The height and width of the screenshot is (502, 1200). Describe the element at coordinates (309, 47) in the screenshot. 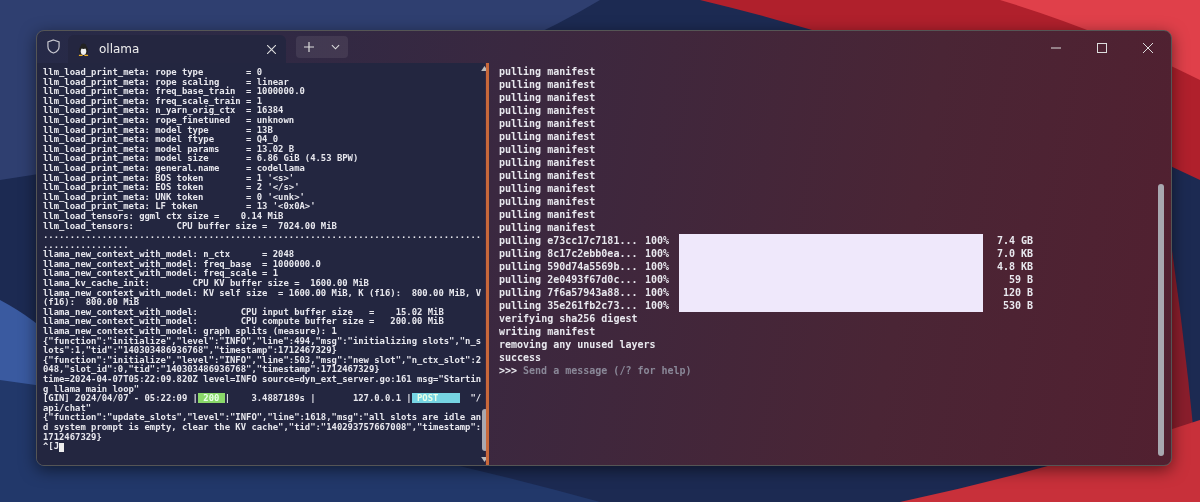

I see `plus-icon` at that location.